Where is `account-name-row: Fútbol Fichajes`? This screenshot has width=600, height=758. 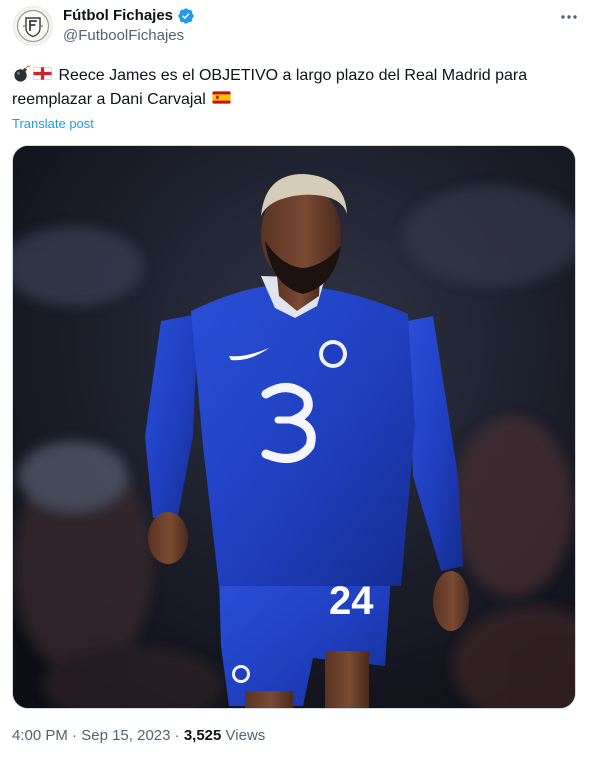
account-name-row: Fútbol Fichajes is located at coordinates (129, 16).